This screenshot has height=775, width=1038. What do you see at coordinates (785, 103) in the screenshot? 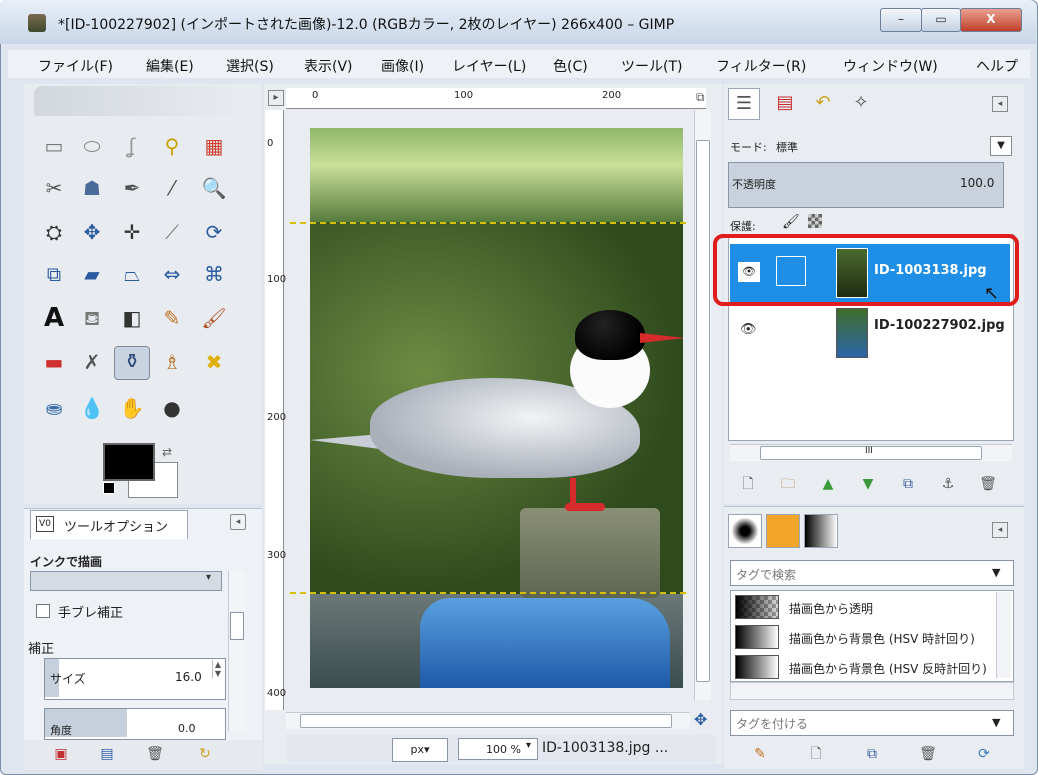
I see `tab-channels: ▤` at bounding box center [785, 103].